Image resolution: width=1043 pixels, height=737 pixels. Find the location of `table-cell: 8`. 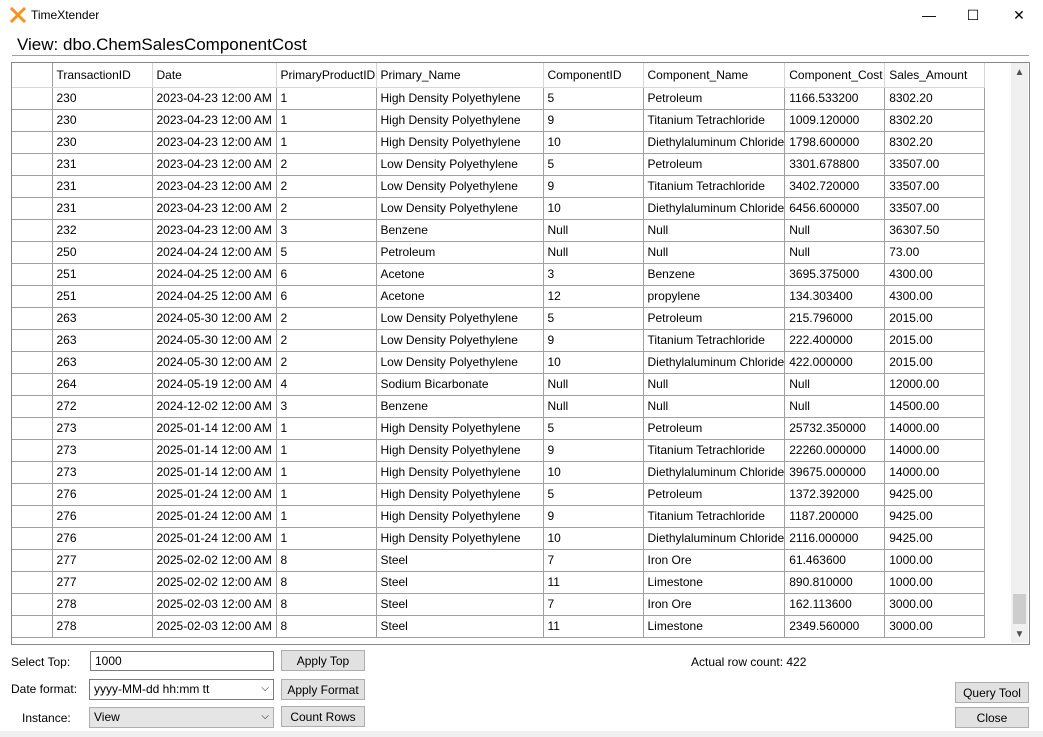

table-cell: 8 is located at coordinates (326, 626).